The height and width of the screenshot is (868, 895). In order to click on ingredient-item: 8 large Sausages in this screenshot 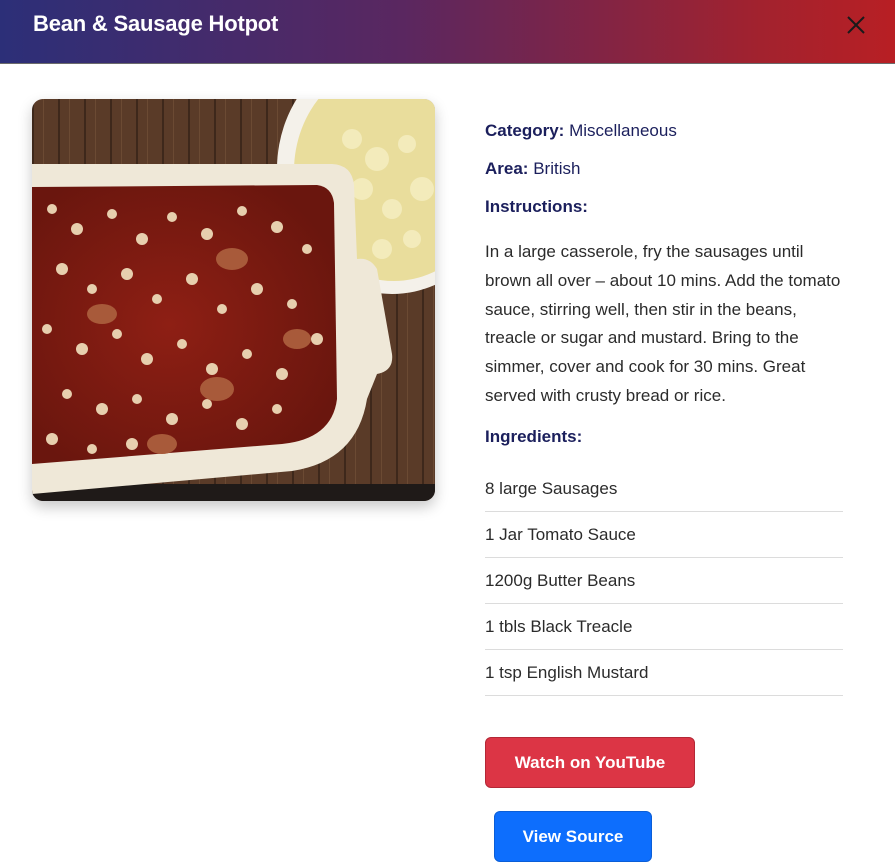, I will do `click(664, 489)`.